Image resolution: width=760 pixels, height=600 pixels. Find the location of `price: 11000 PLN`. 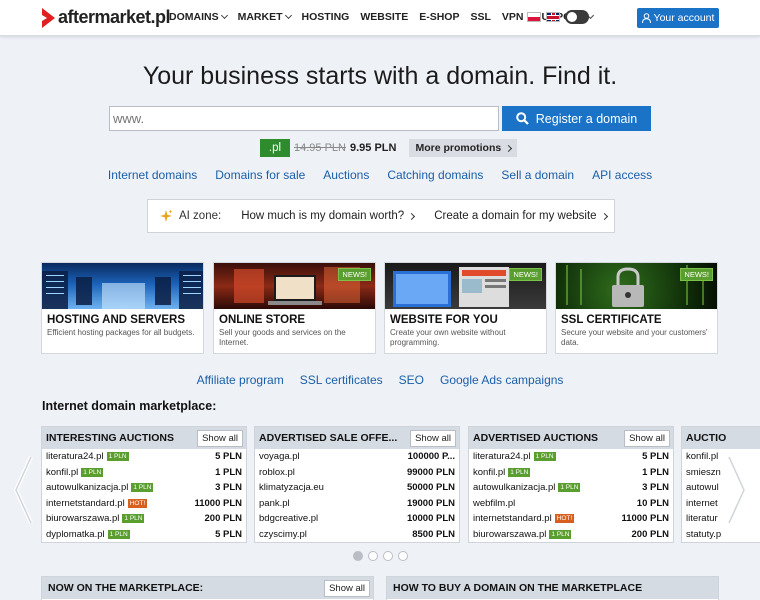

price: 11000 PLN is located at coordinates (645, 519).